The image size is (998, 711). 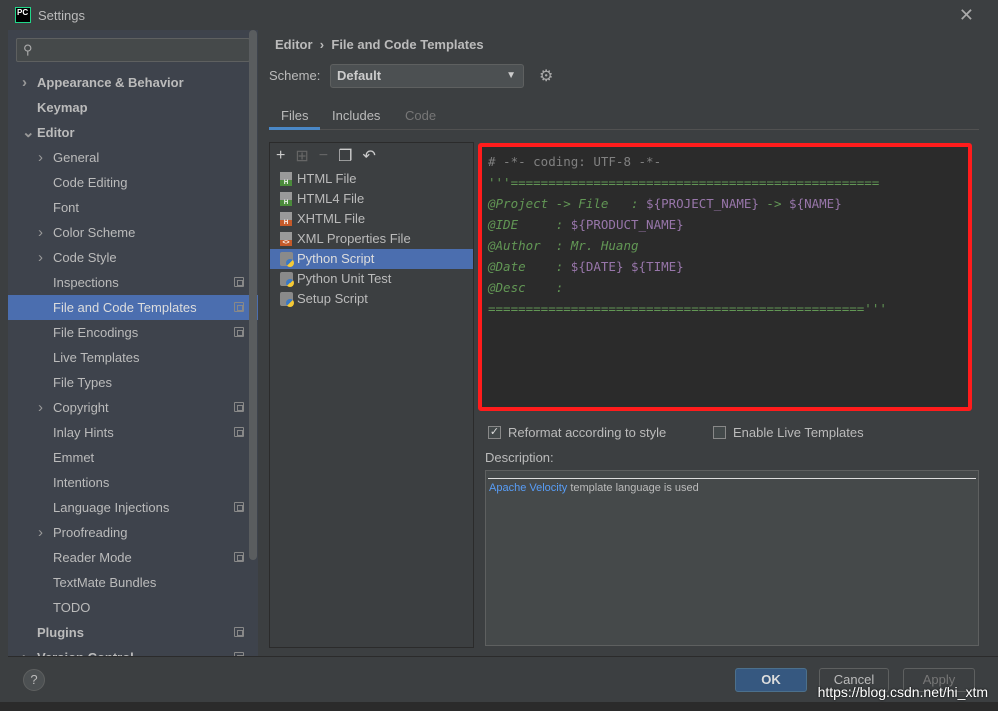 I want to click on reset-icon: ↶, so click(x=368, y=156).